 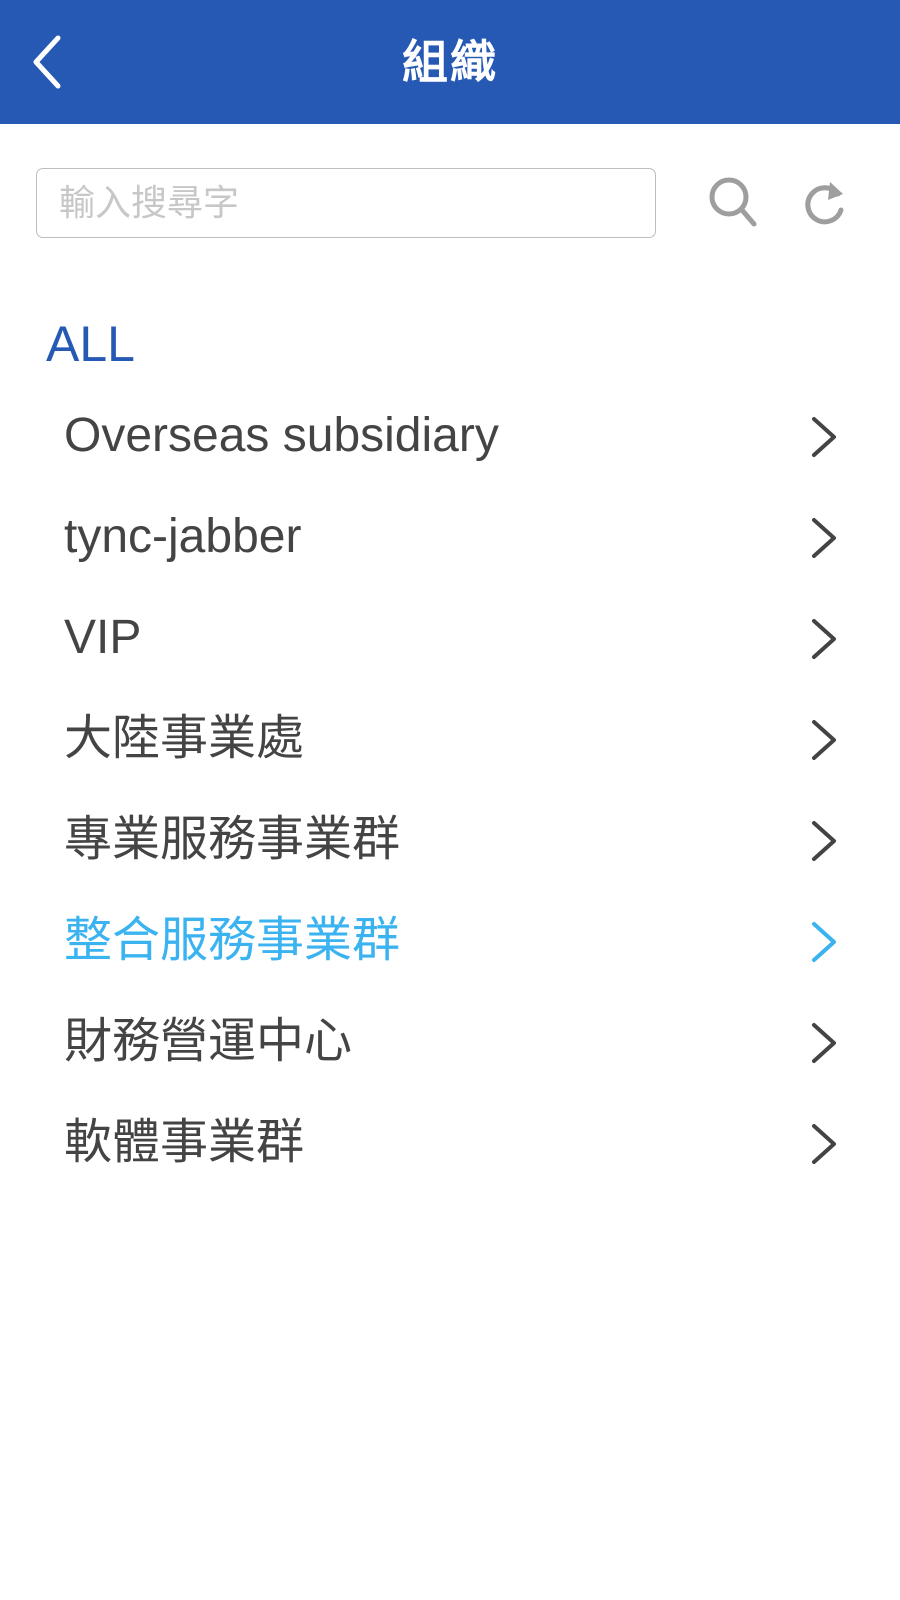 I want to click on page-title: 組織, so click(x=450, y=62).